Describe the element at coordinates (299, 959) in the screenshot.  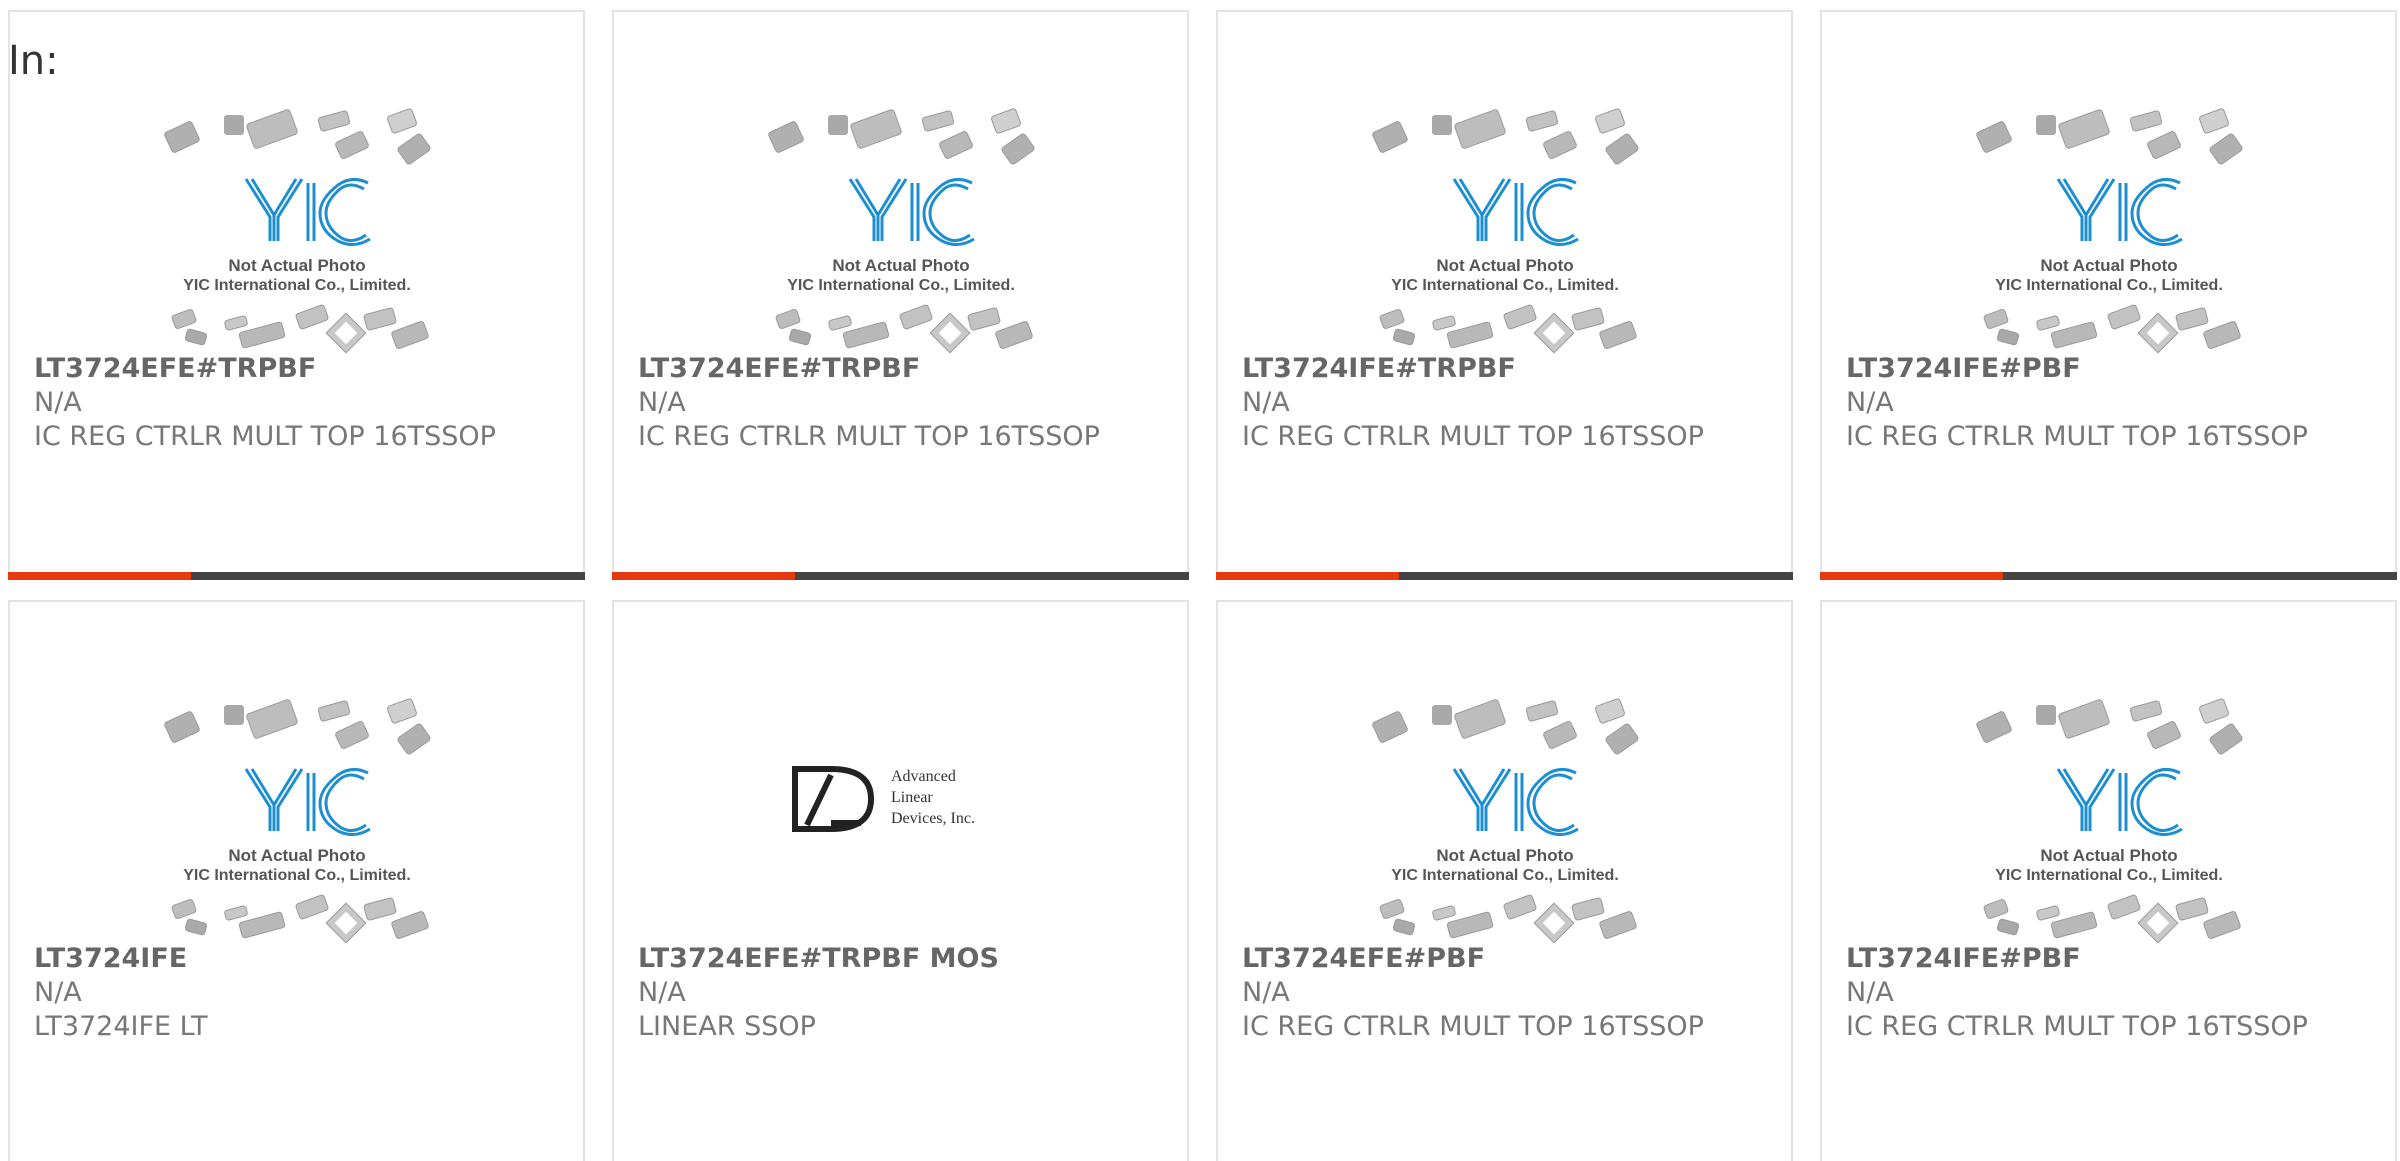
I see `part-number: LT3724IFE` at that location.